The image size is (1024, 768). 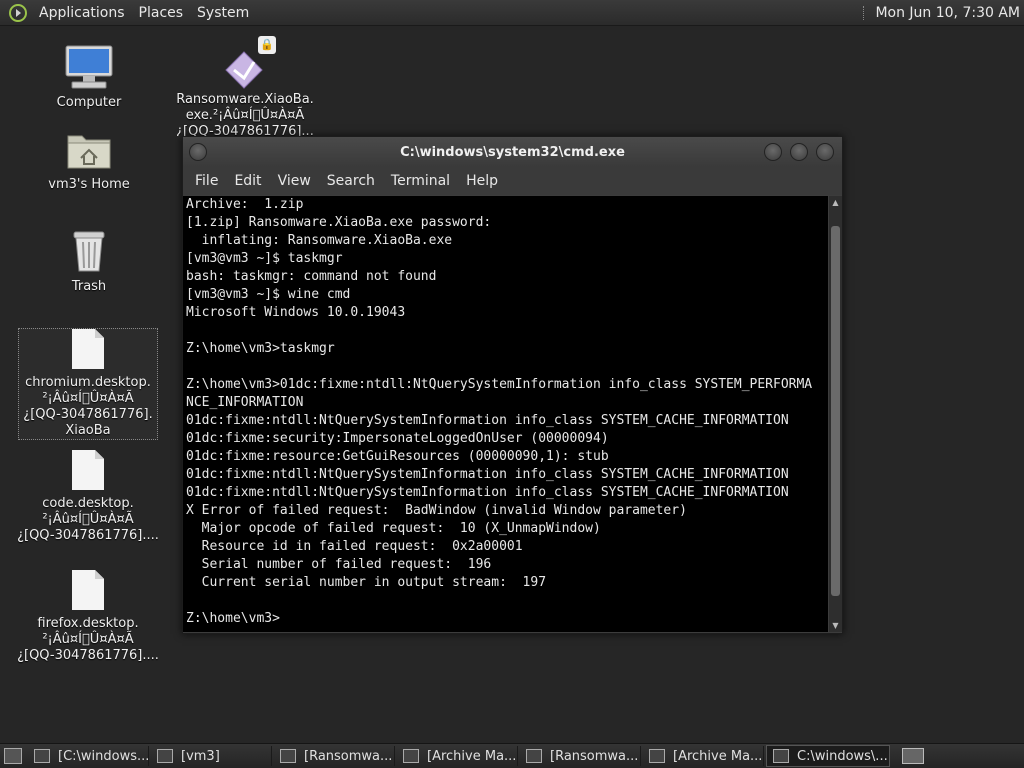 I want to click on menu-view: View, so click(x=294, y=181).